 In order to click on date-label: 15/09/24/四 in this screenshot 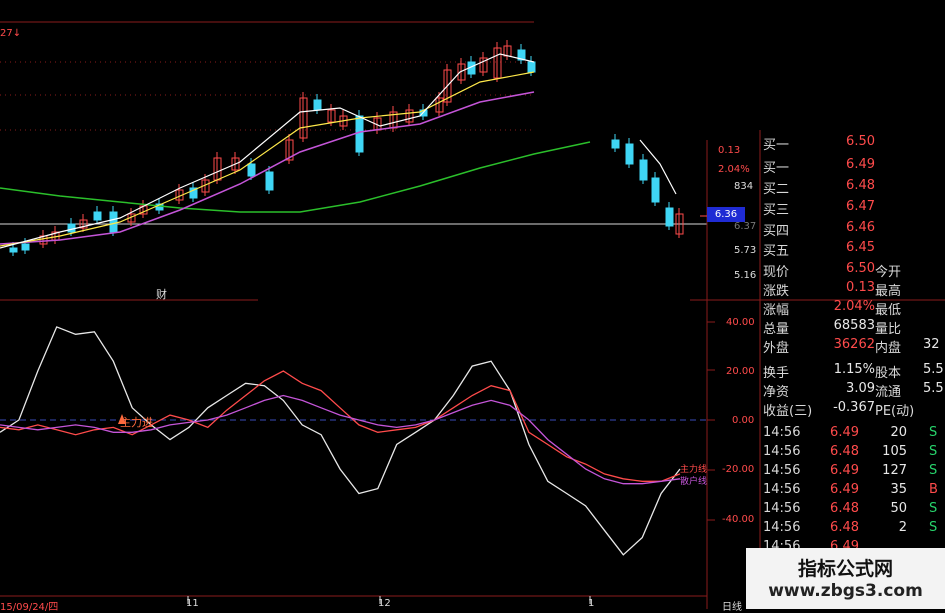, I will do `click(29, 607)`.